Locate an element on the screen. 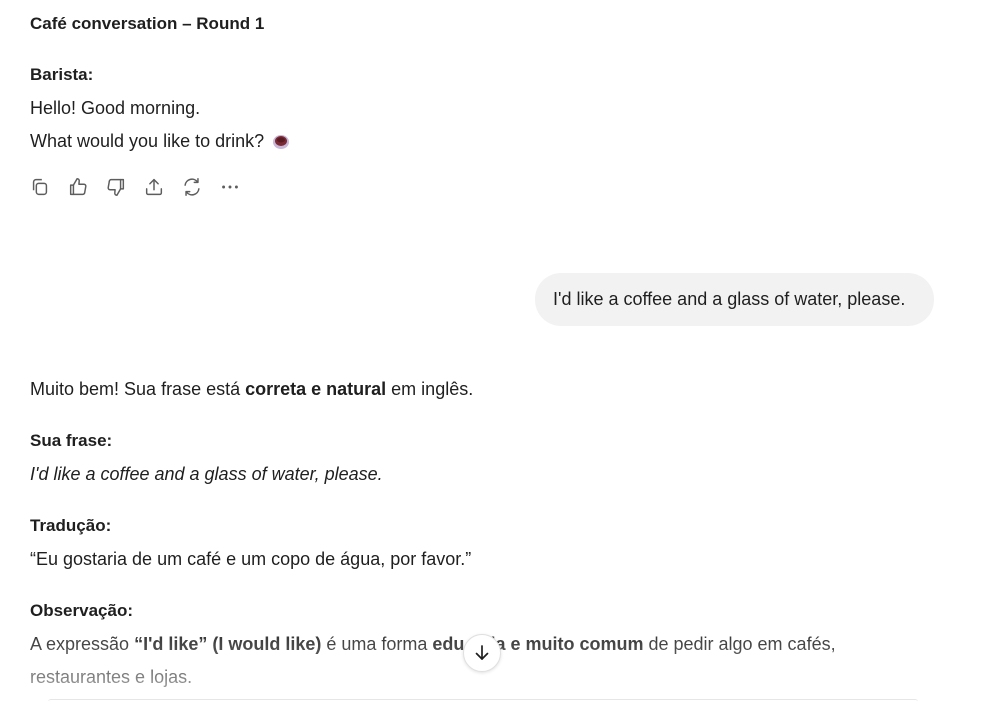 This screenshot has height=701, width=984. arrow-down-icon is located at coordinates (482, 652).